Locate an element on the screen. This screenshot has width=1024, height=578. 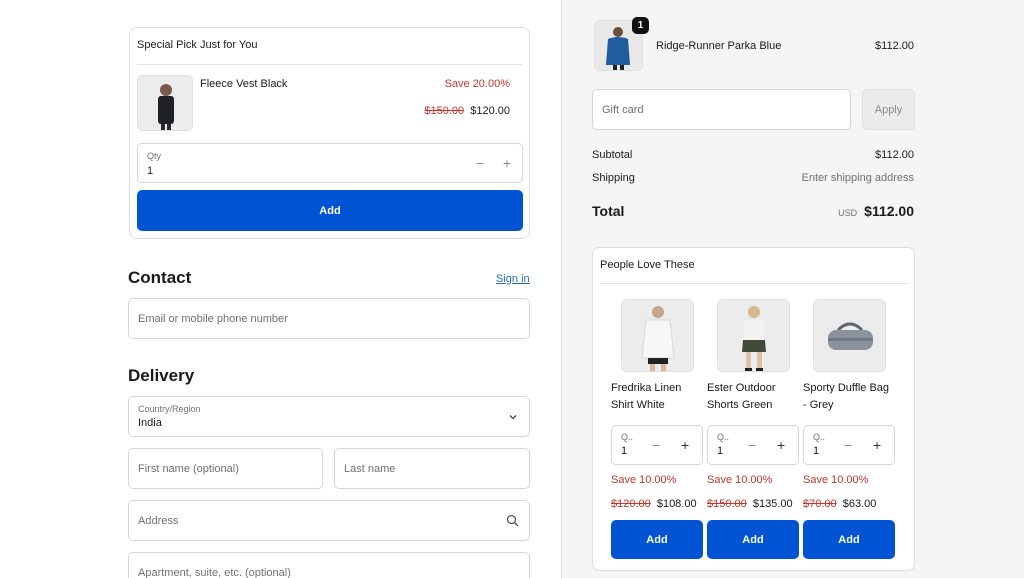
item-name-line1: Fredrika Linen is located at coordinates (646, 388).